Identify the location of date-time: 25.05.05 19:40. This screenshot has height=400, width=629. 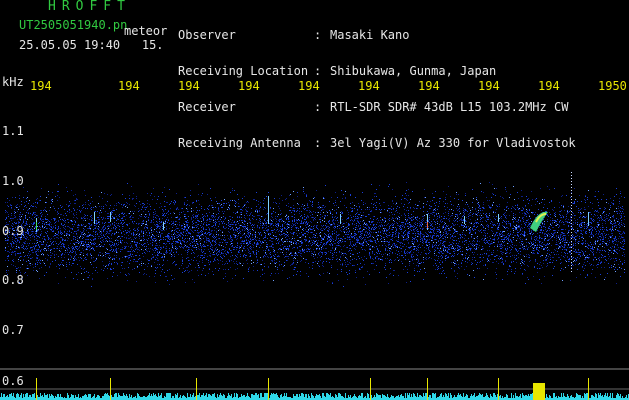
(70, 45).